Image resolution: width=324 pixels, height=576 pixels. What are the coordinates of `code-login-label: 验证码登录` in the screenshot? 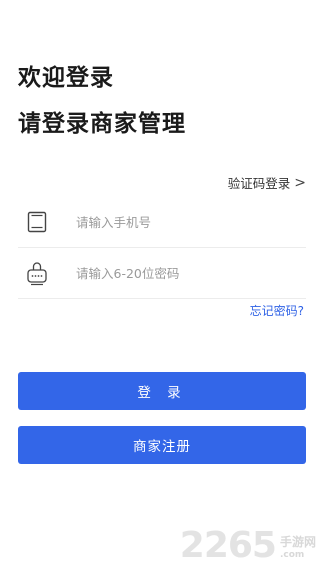 It's located at (259, 183).